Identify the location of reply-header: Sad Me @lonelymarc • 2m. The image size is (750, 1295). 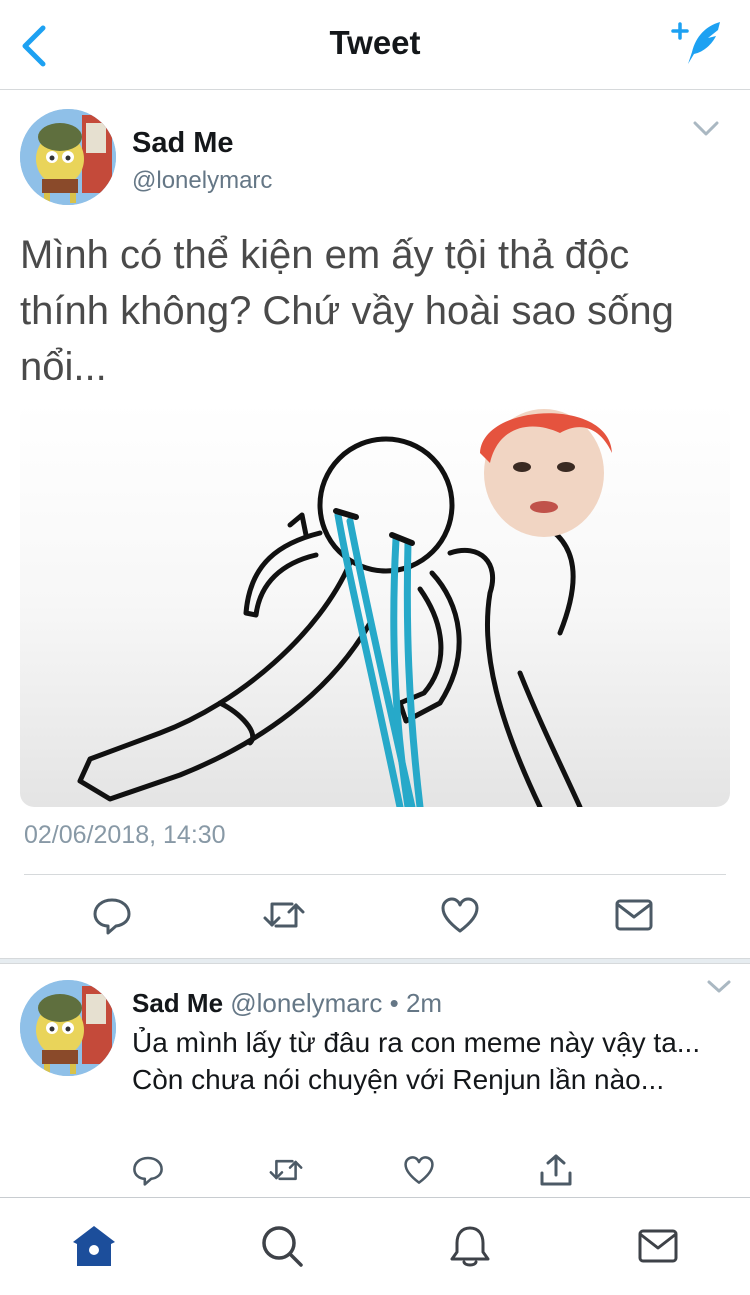
(287, 1003).